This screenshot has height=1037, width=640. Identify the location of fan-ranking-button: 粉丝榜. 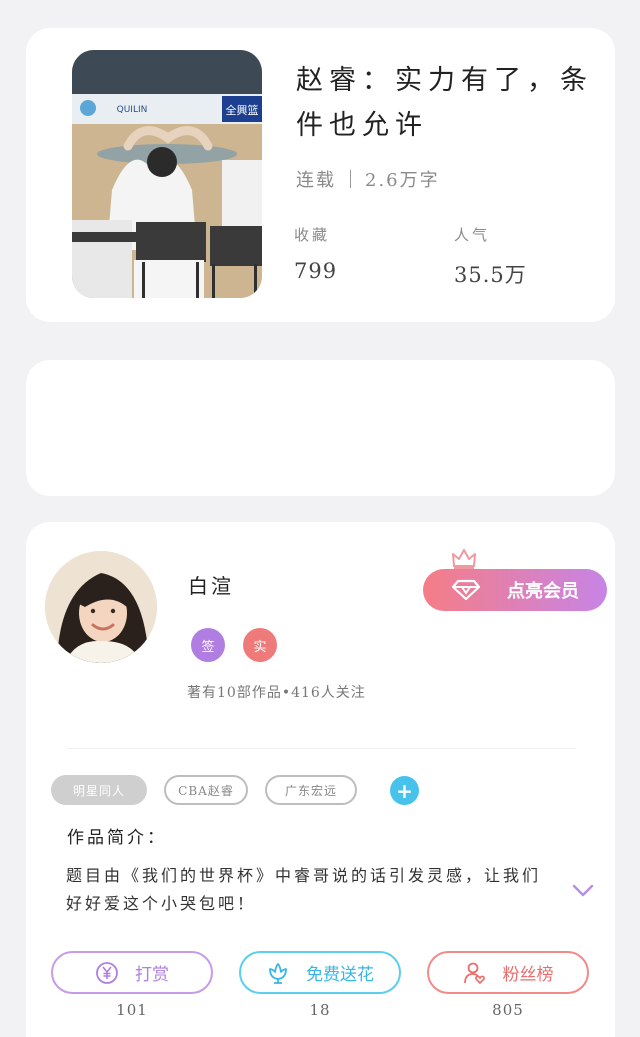
(508, 972).